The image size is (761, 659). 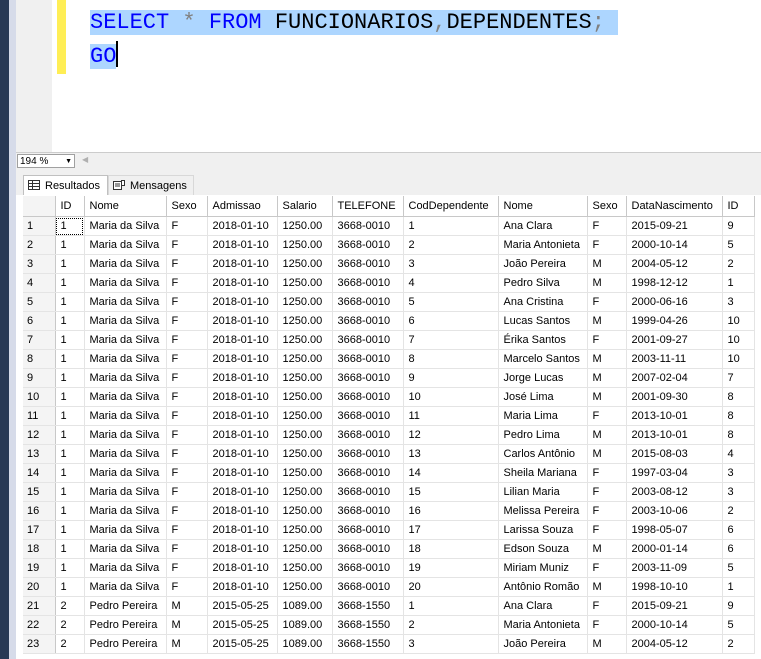 I want to click on table-cell: 1089.00, so click(x=305, y=644).